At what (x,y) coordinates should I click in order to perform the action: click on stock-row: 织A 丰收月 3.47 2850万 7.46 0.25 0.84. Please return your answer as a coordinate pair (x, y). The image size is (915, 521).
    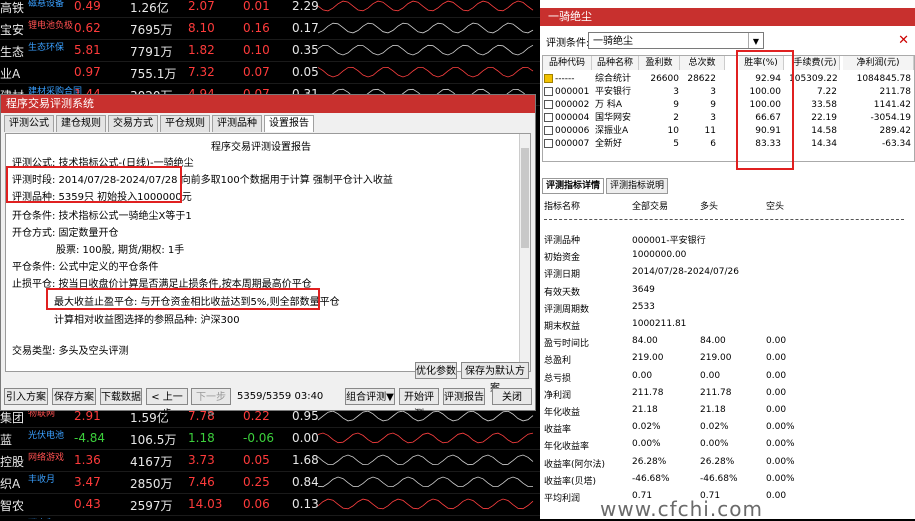
    Looking at the image, I should click on (270, 482).